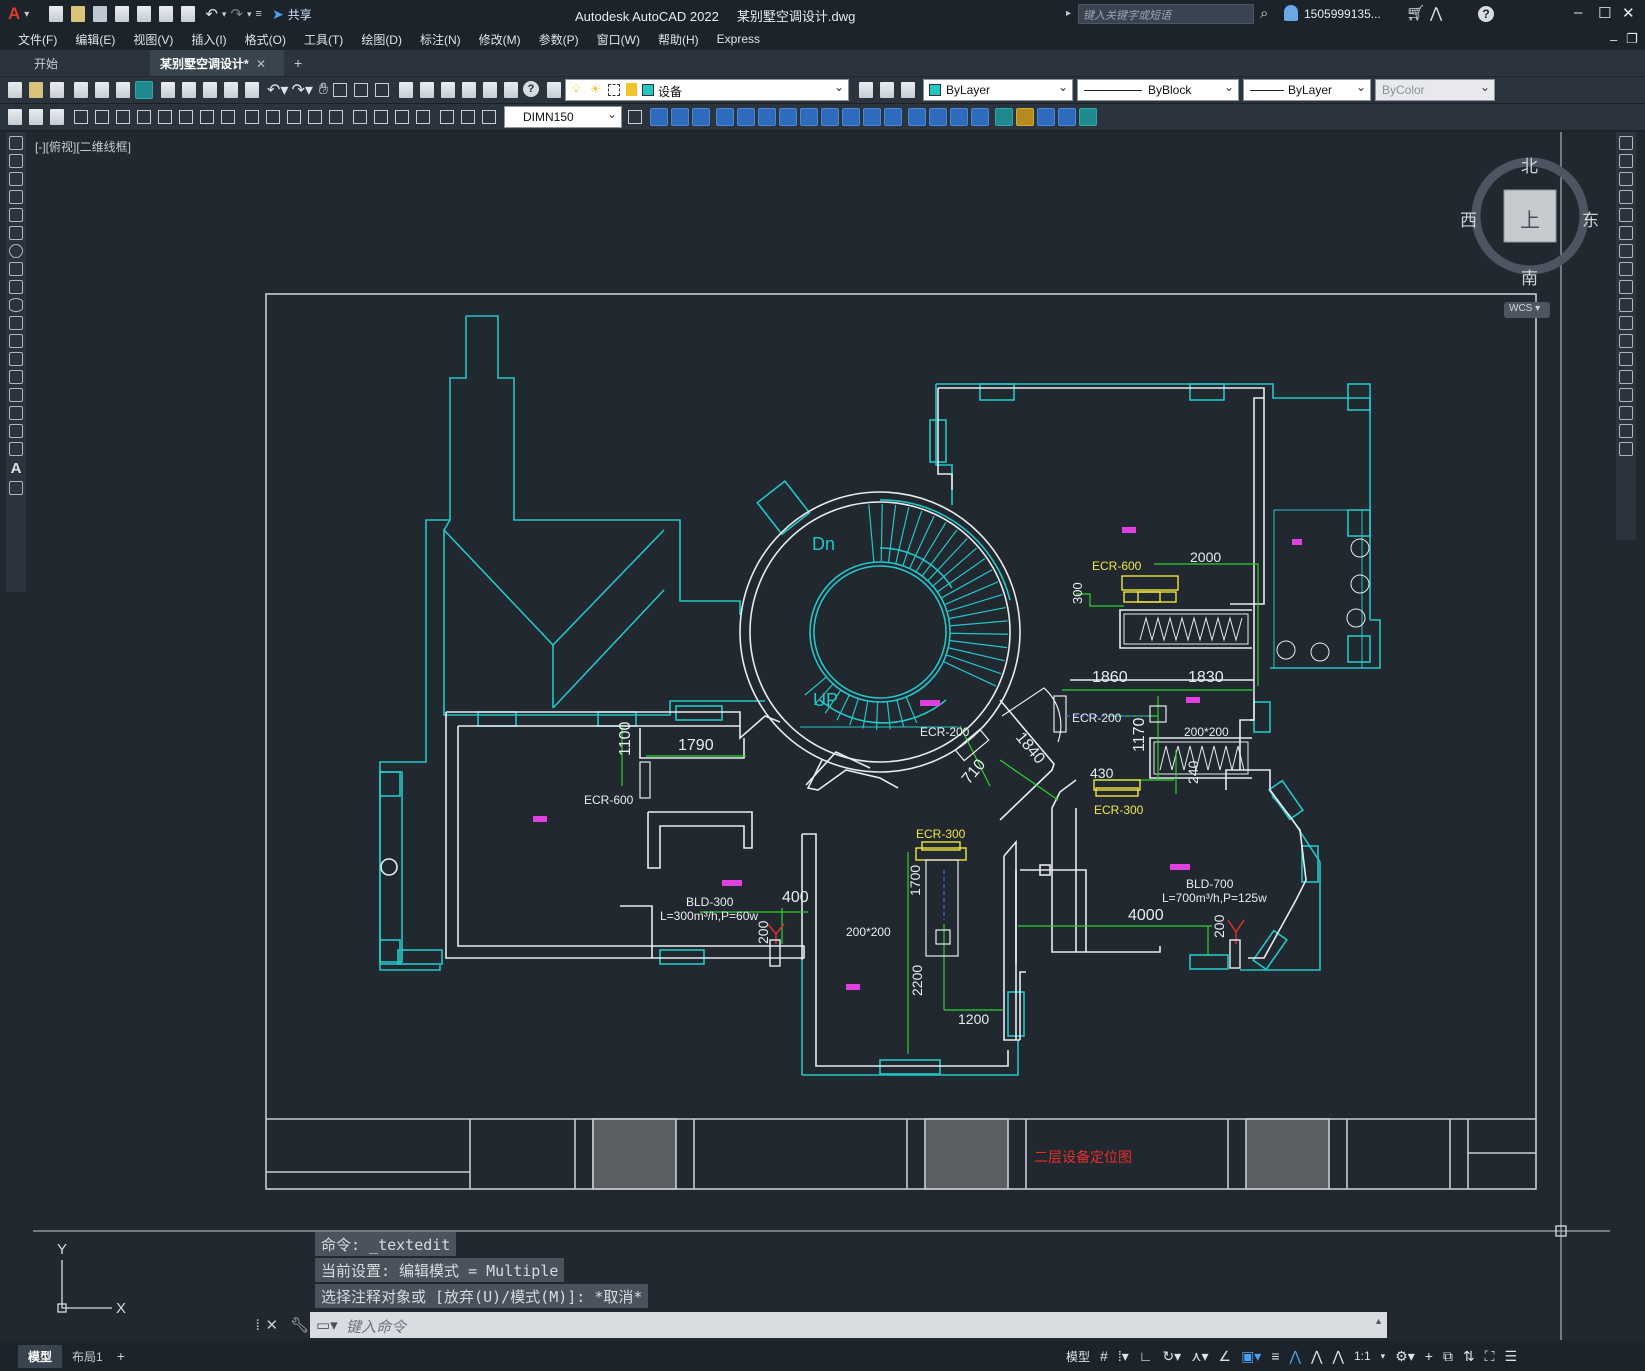  What do you see at coordinates (959, 117) in the screenshot?
I see `modify-o-icon` at bounding box center [959, 117].